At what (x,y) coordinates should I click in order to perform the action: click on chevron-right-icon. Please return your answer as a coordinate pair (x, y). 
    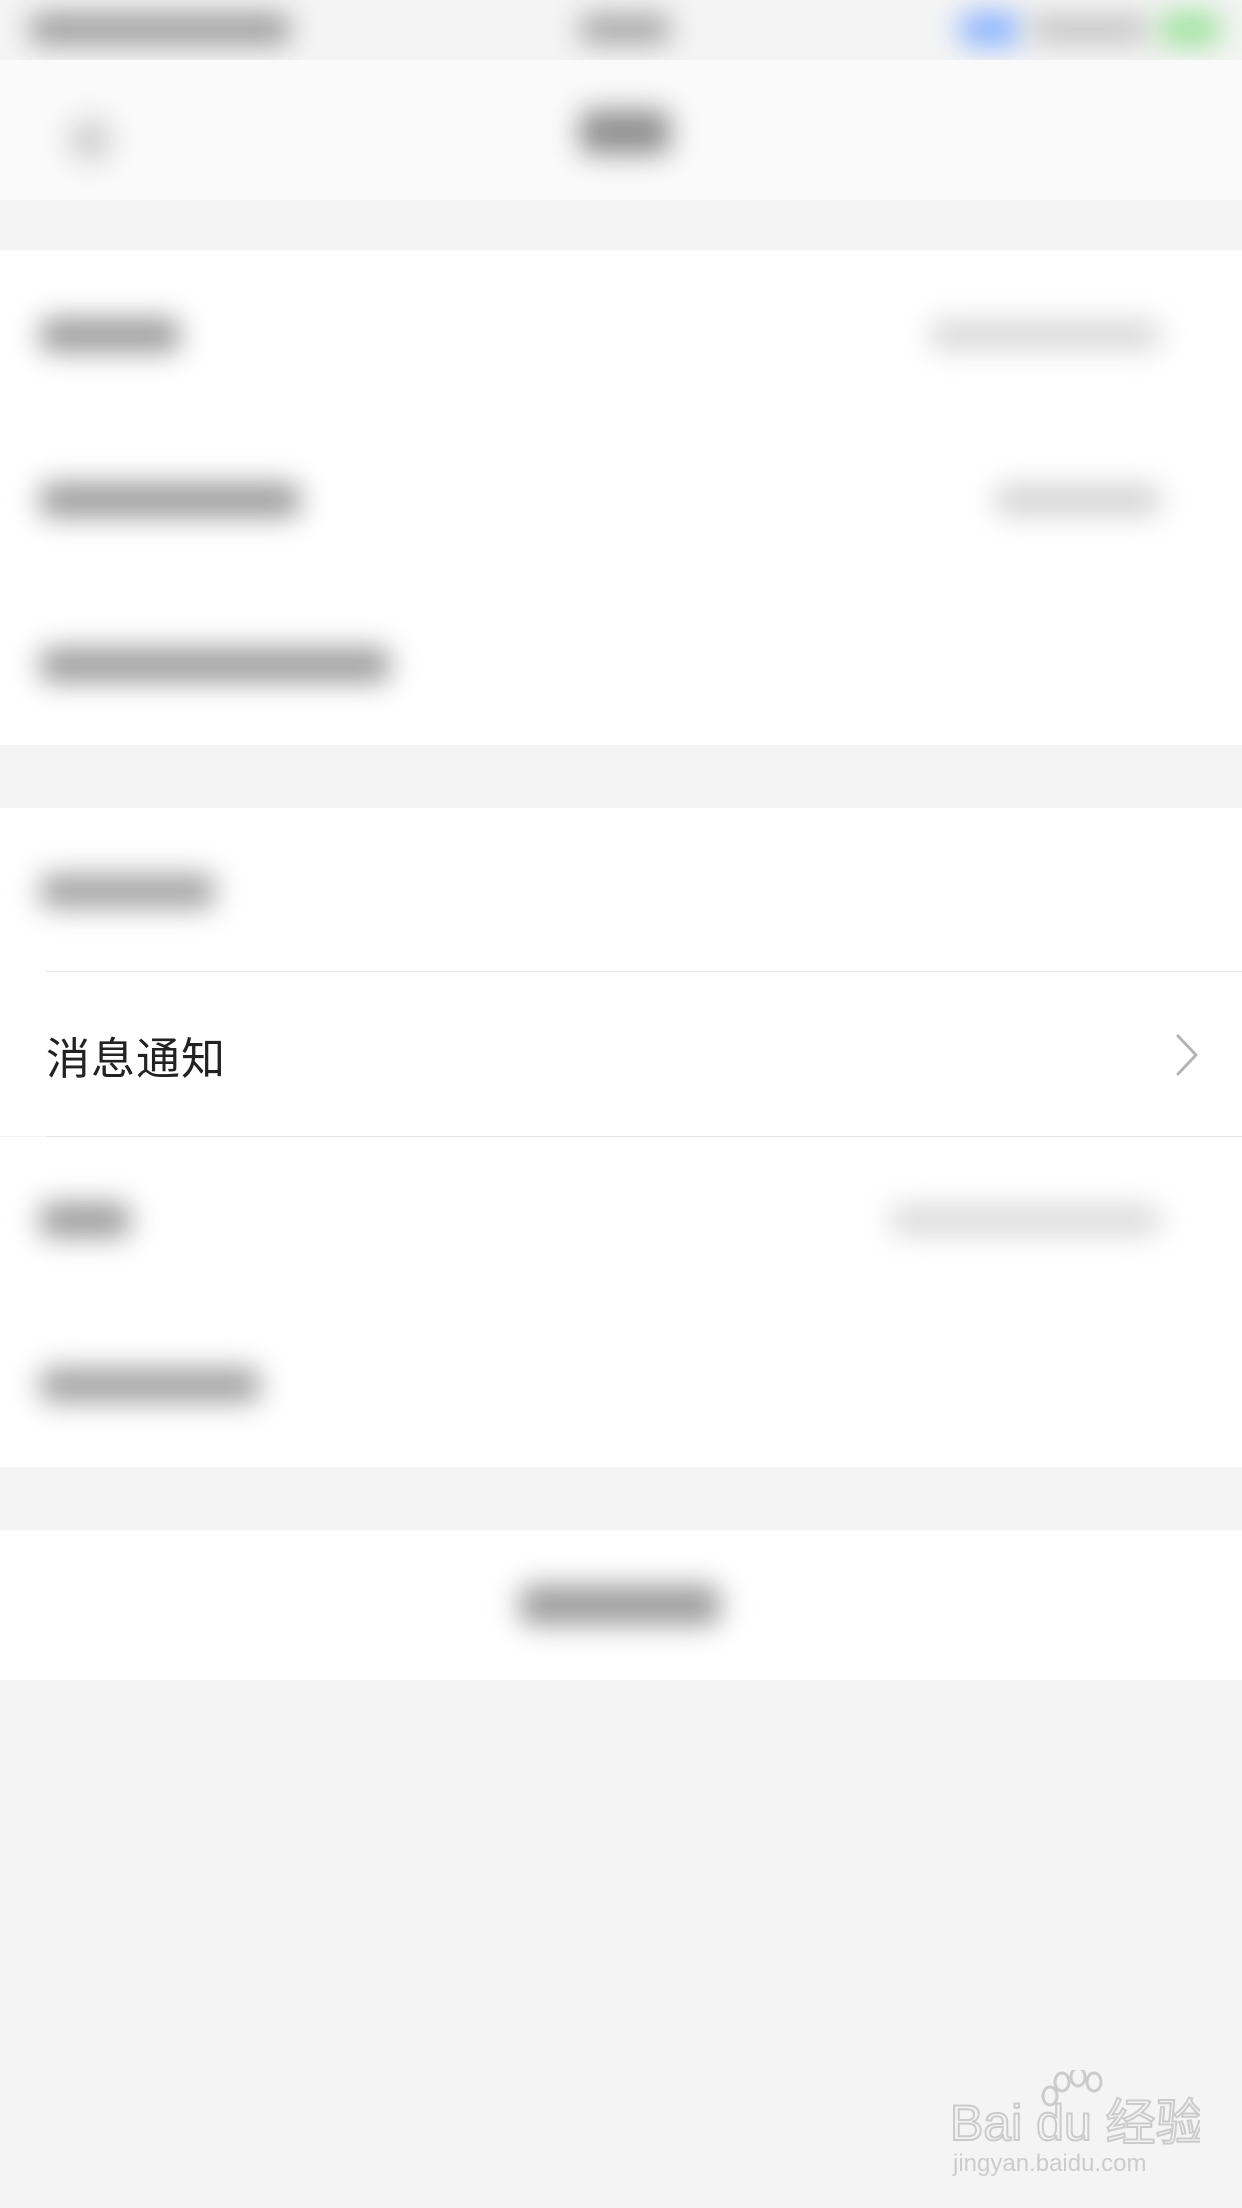
    Looking at the image, I should click on (1187, 1054).